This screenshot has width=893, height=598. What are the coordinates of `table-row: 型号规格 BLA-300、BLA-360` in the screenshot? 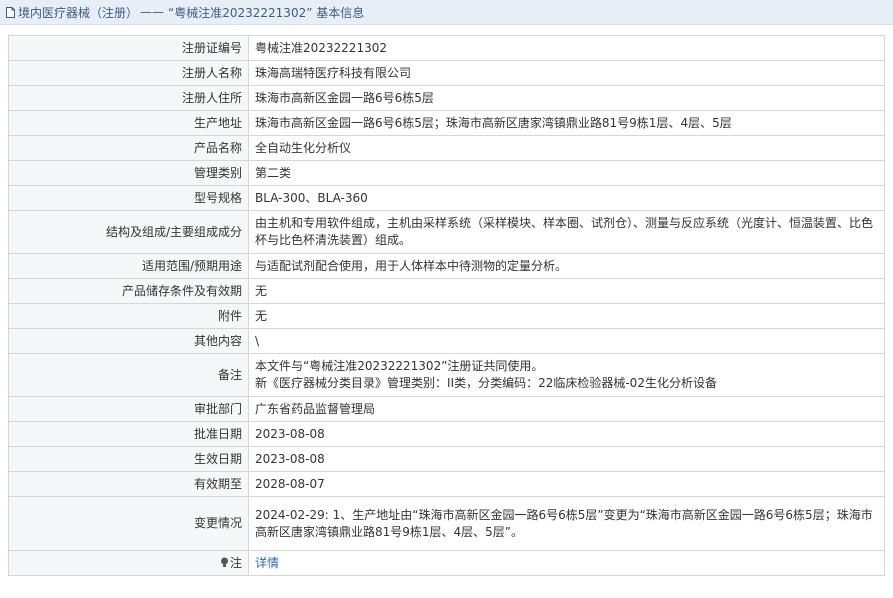 It's located at (446, 198).